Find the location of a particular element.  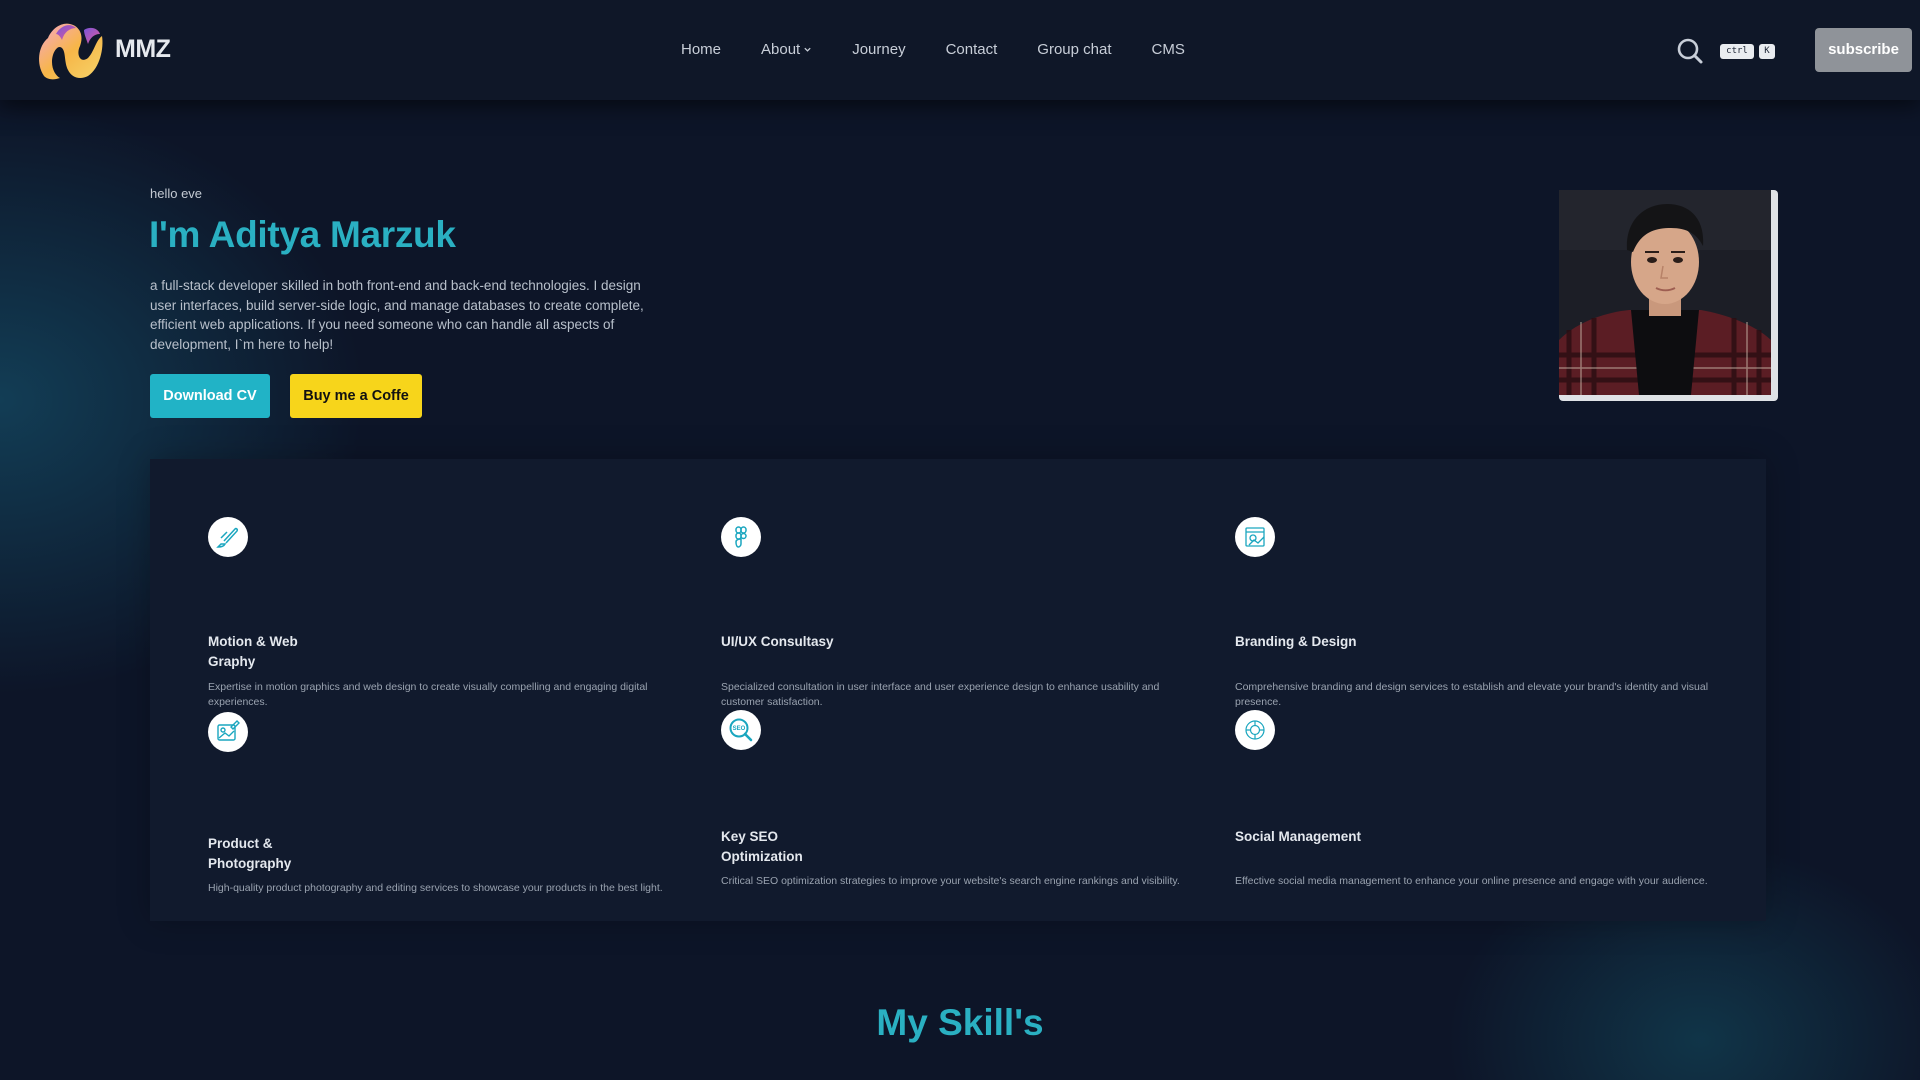

download-cv-button: Download CV is located at coordinates (210, 396).